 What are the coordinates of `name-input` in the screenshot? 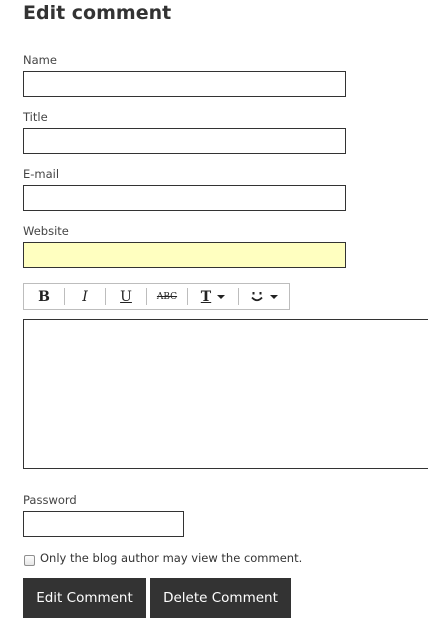 It's located at (184, 84).